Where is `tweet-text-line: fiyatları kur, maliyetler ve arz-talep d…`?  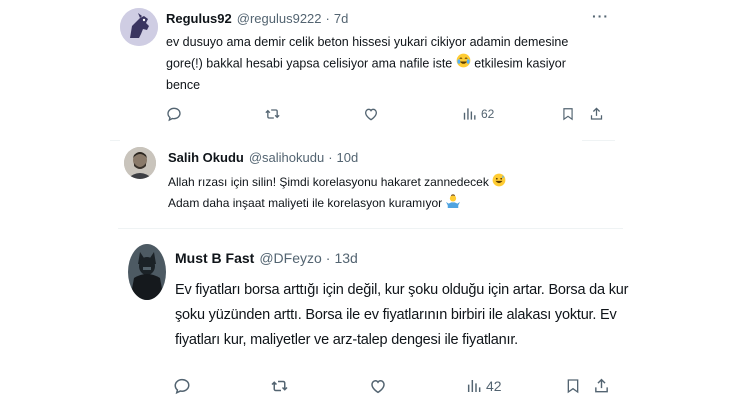 tweet-text-line: fiyatları kur, maliyetler ve arz-talep d… is located at coordinates (347, 340).